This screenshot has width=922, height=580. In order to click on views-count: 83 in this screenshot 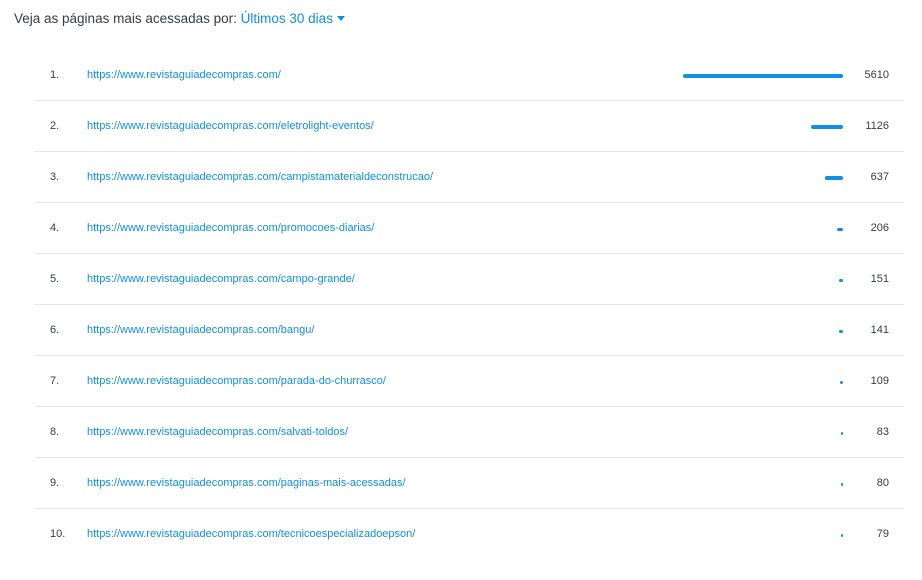, I will do `click(882, 432)`.